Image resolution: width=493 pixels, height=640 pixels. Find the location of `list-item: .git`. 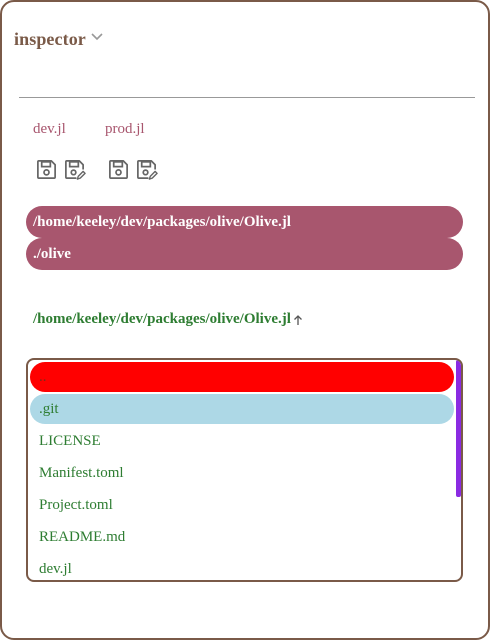

list-item: .git is located at coordinates (242, 409).